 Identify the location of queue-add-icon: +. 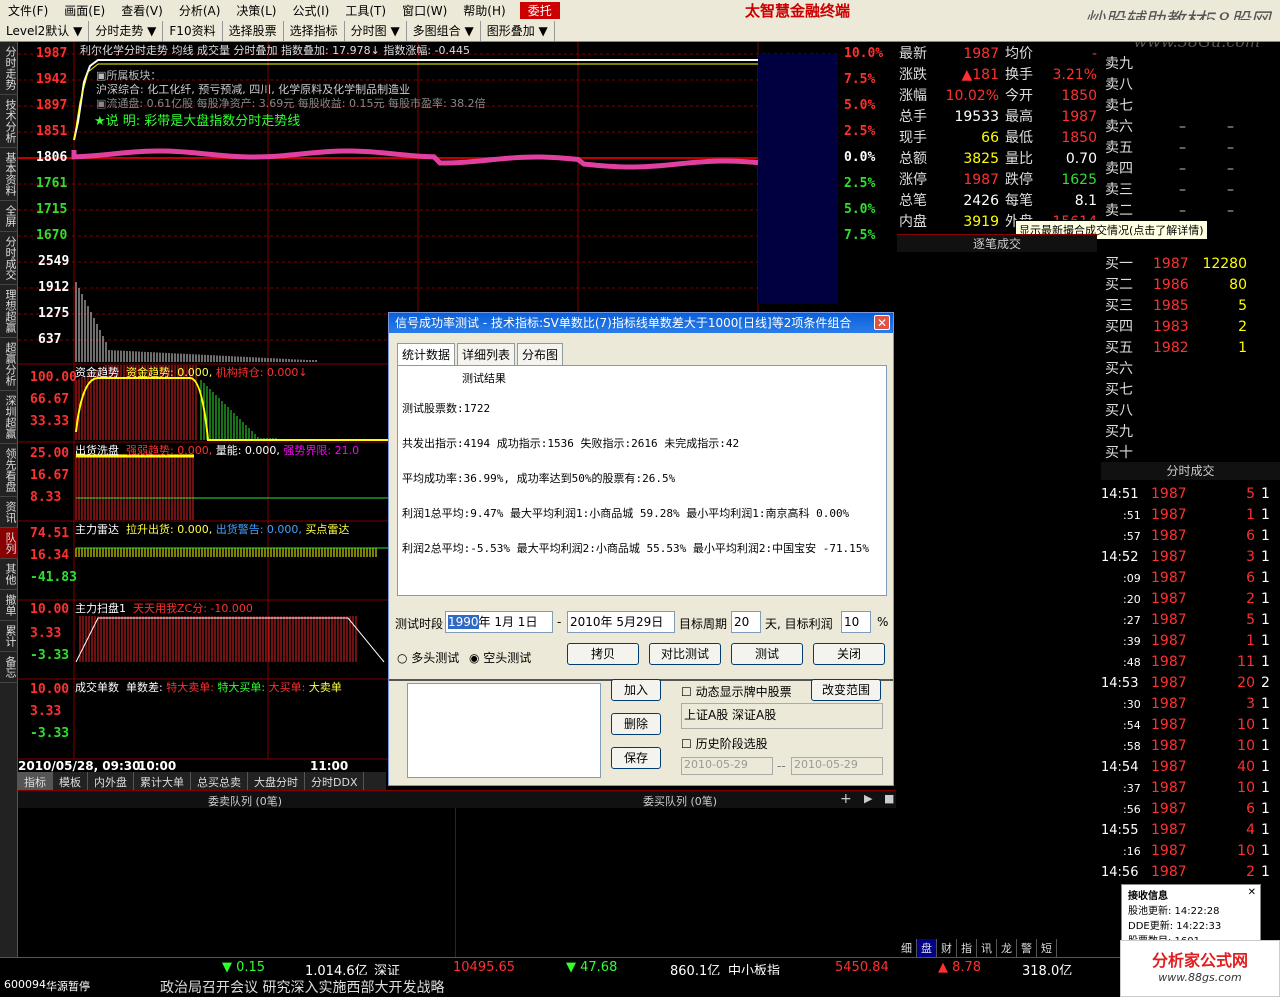
(846, 799).